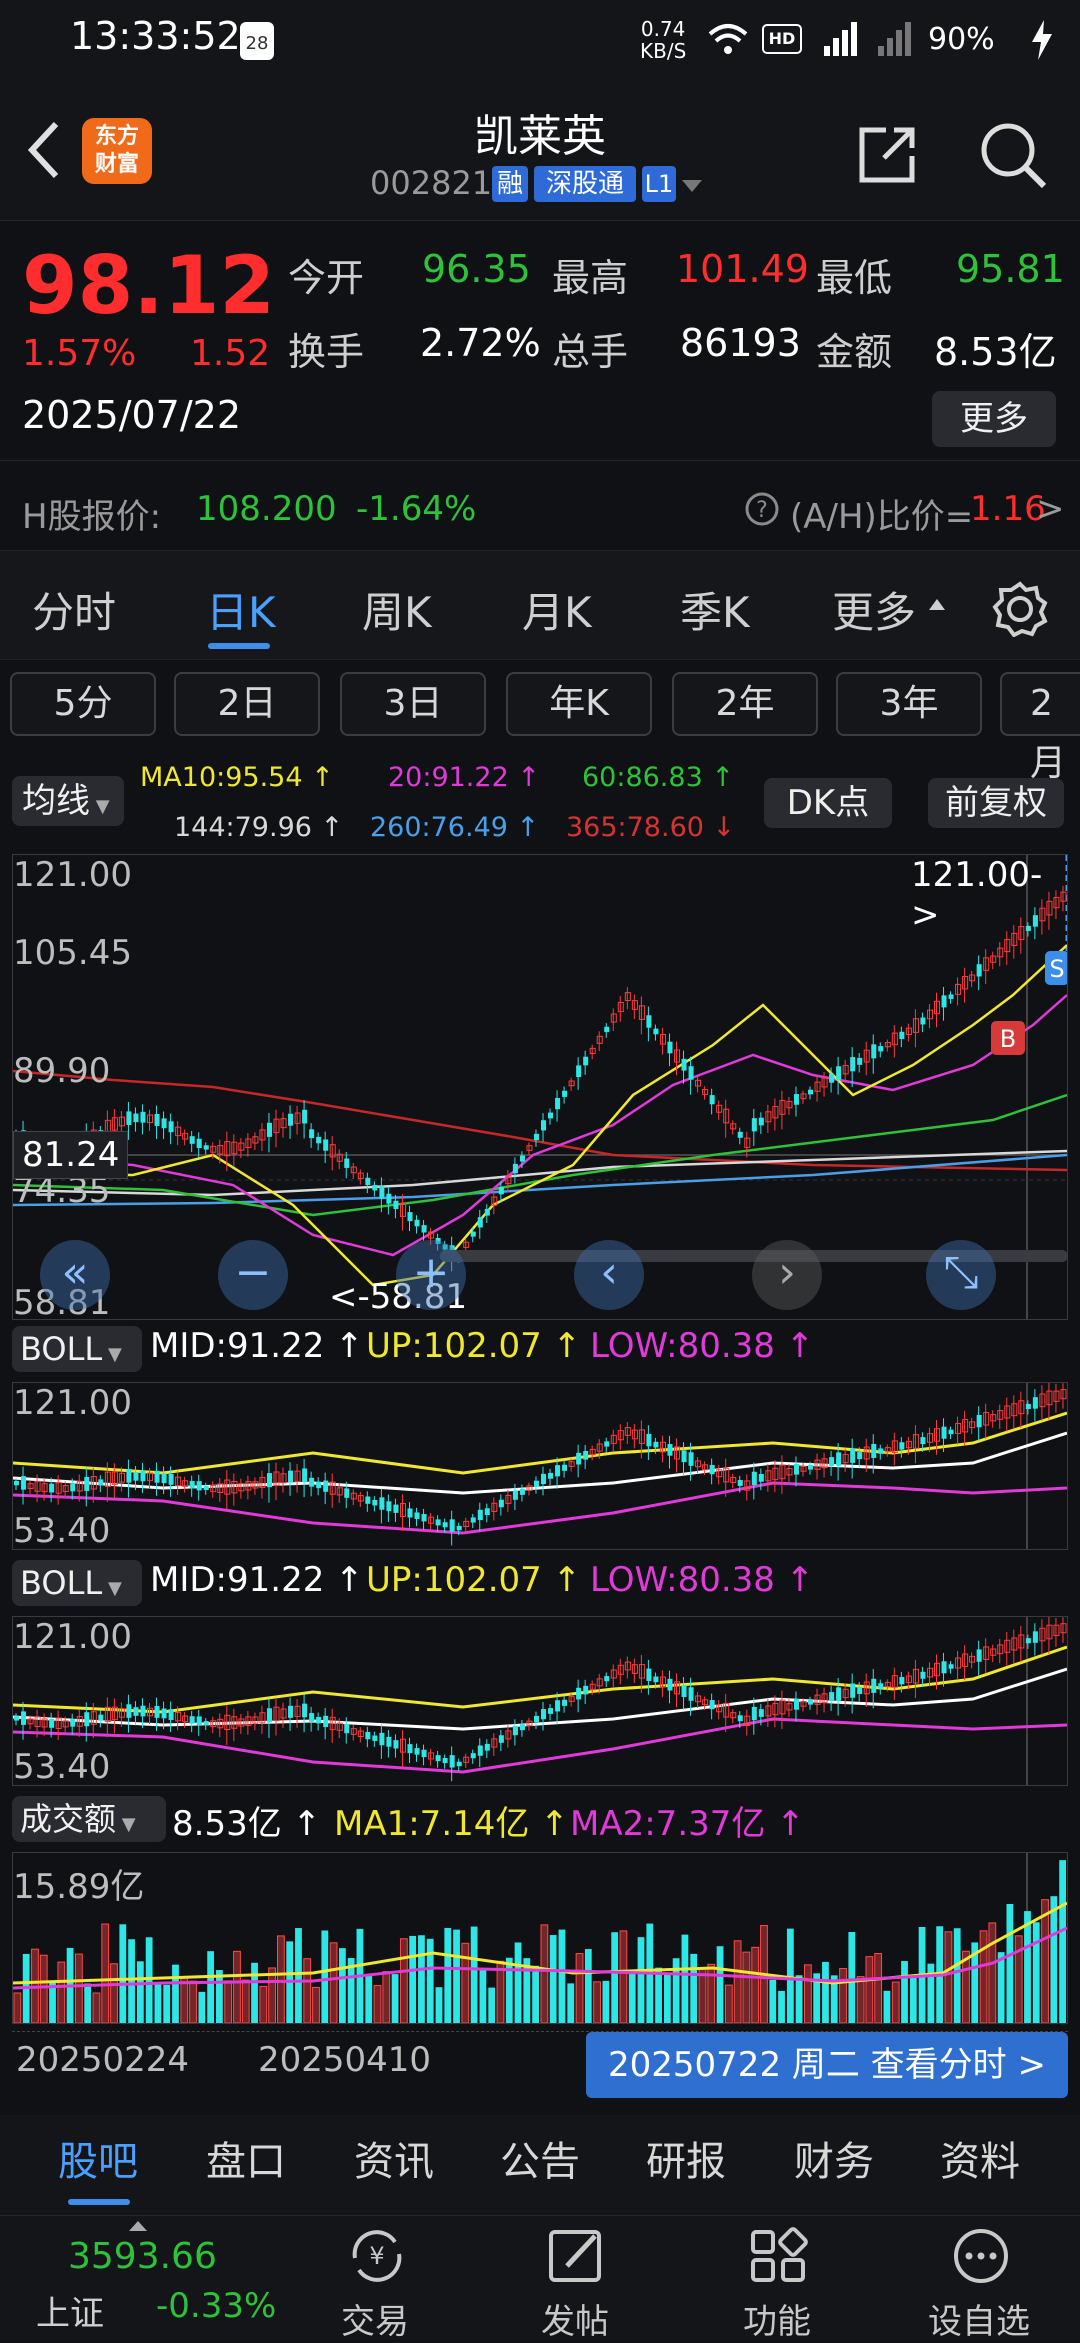  I want to click on trade-button: ¥ 交易, so click(375, 2279).